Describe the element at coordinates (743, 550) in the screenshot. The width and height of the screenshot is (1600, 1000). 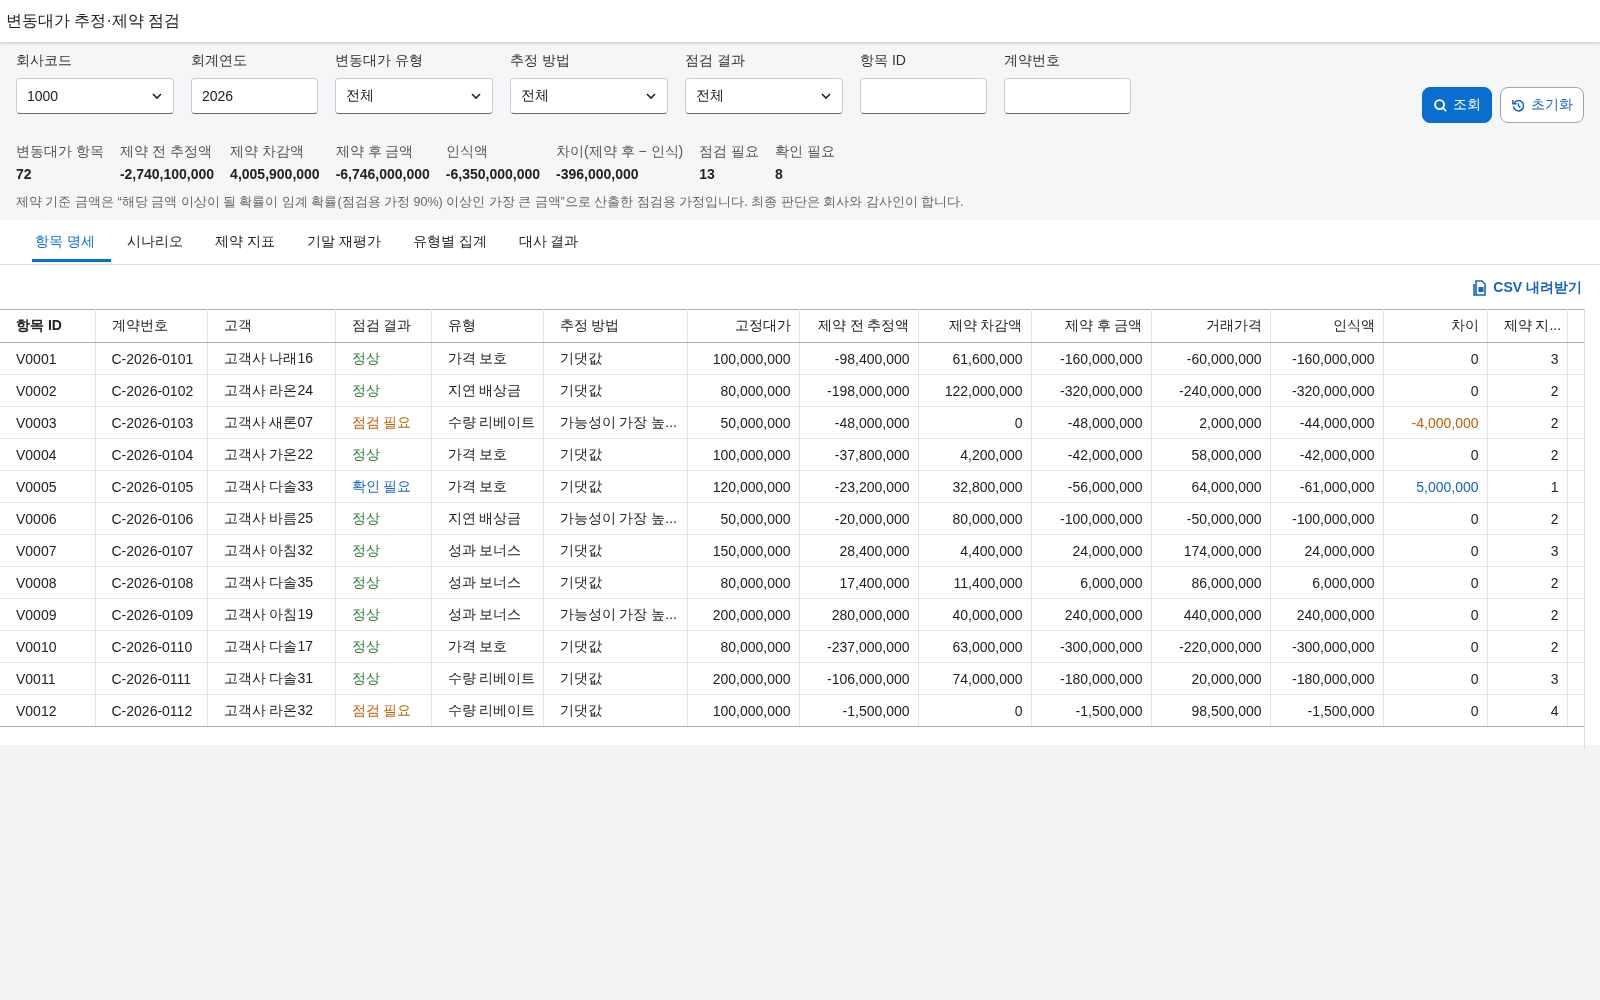
I see `table-cell: 150,000,000` at that location.